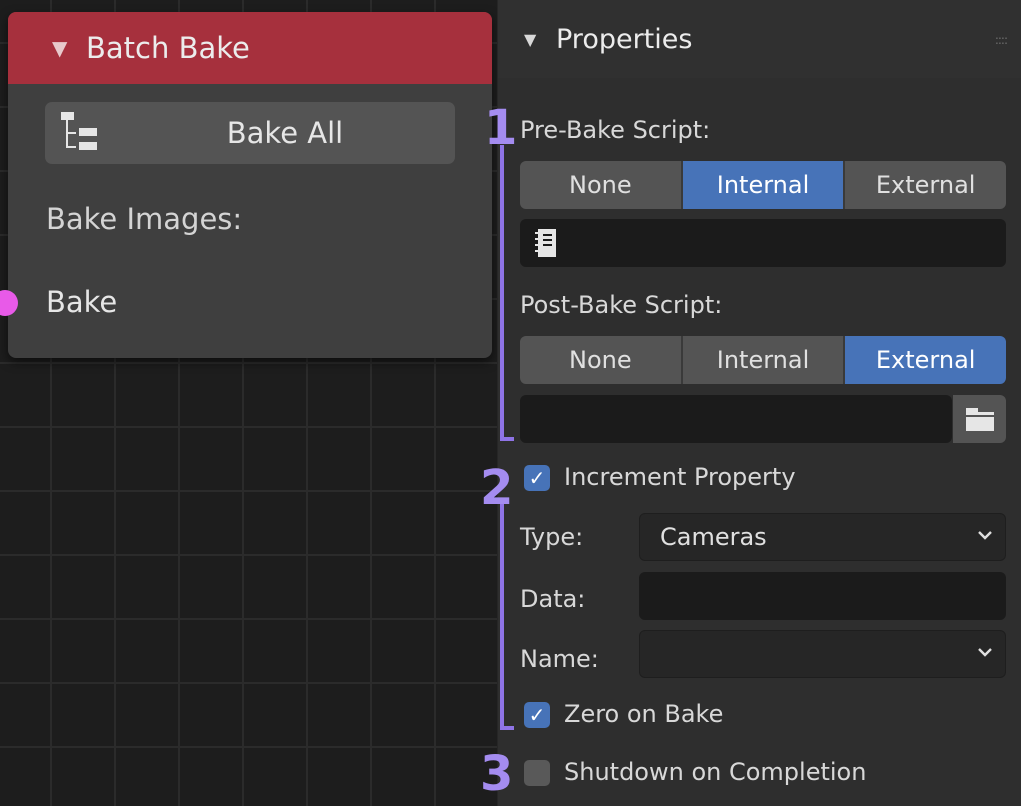  I want to click on type-dropdown-value: Cameras, so click(713, 537).